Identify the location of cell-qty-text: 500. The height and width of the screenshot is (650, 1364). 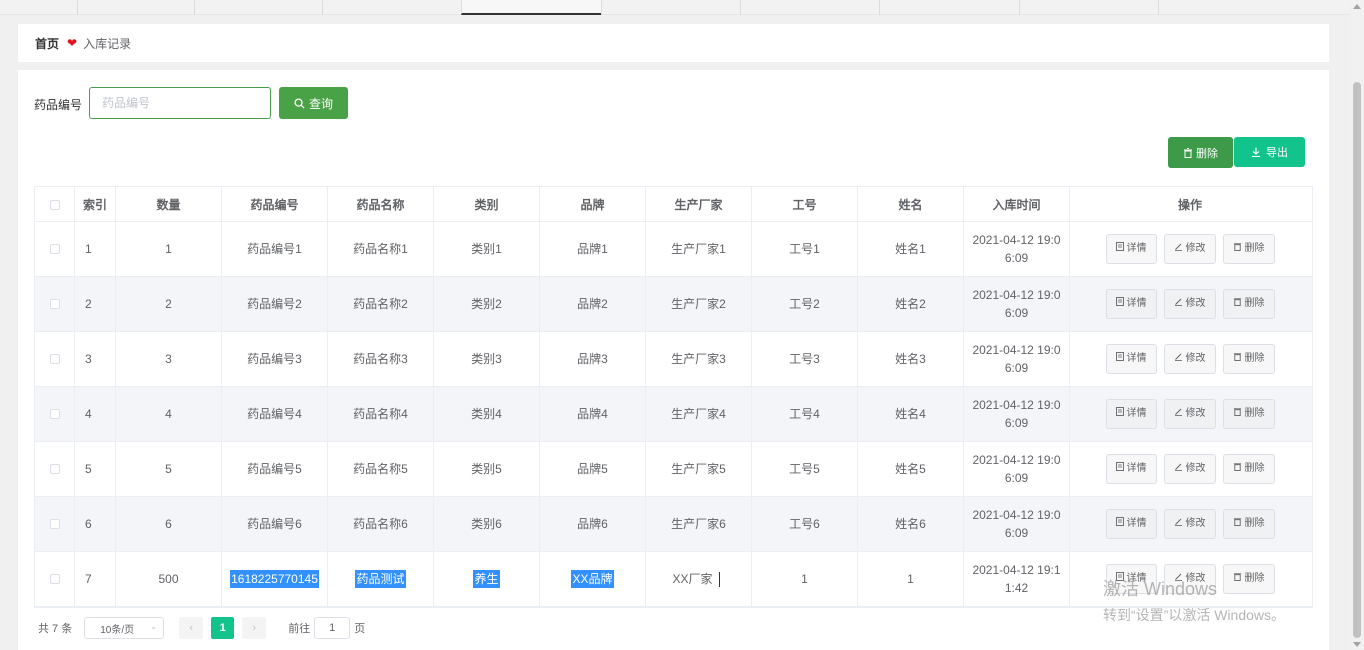
(168, 579).